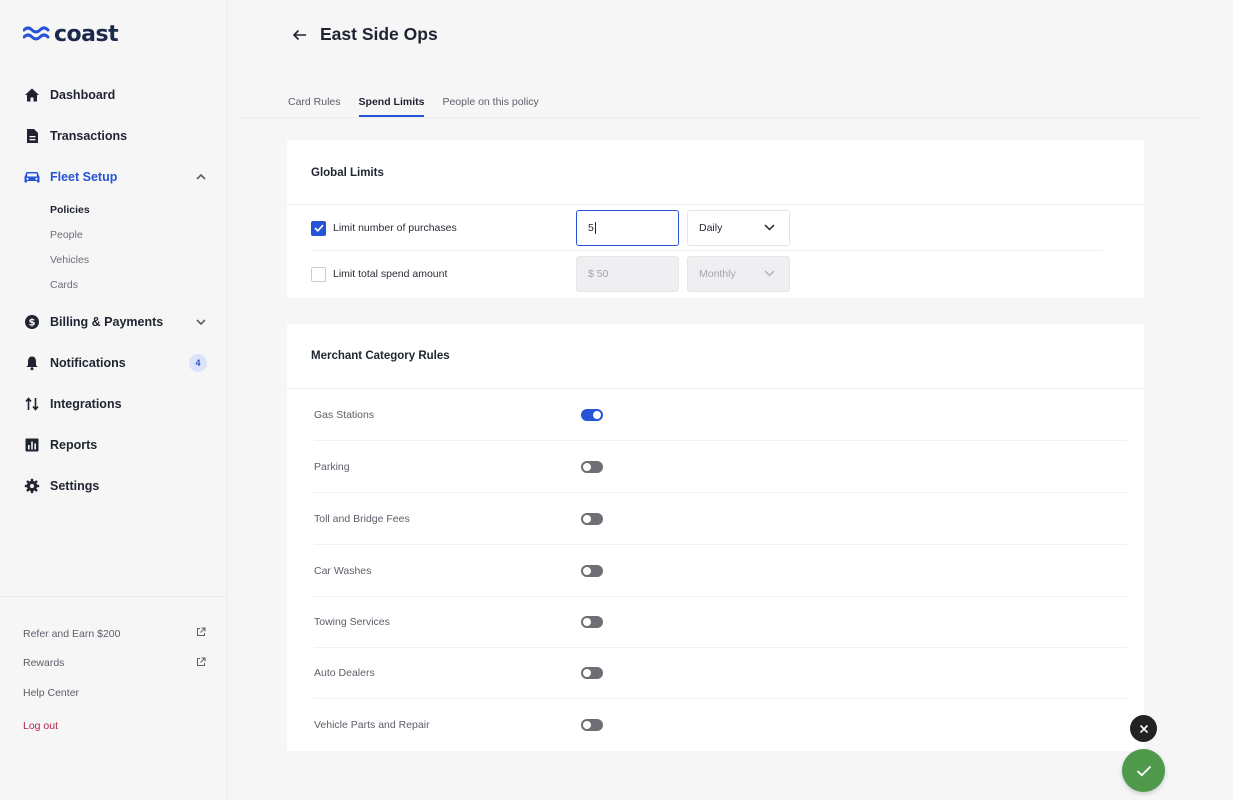 Image resolution: width=1233 pixels, height=800 pixels. I want to click on sidebar-item-reports: Reports, so click(114, 444).